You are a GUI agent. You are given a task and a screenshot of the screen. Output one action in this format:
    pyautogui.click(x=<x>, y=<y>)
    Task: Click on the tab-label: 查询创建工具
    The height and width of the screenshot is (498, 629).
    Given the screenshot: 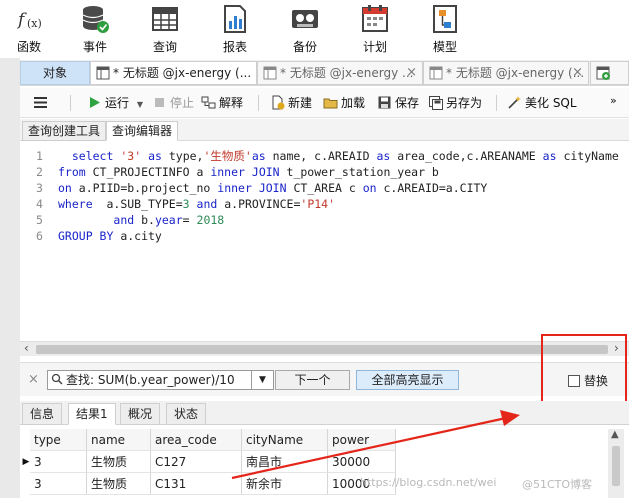 What is the action you would take?
    pyautogui.click(x=64, y=131)
    